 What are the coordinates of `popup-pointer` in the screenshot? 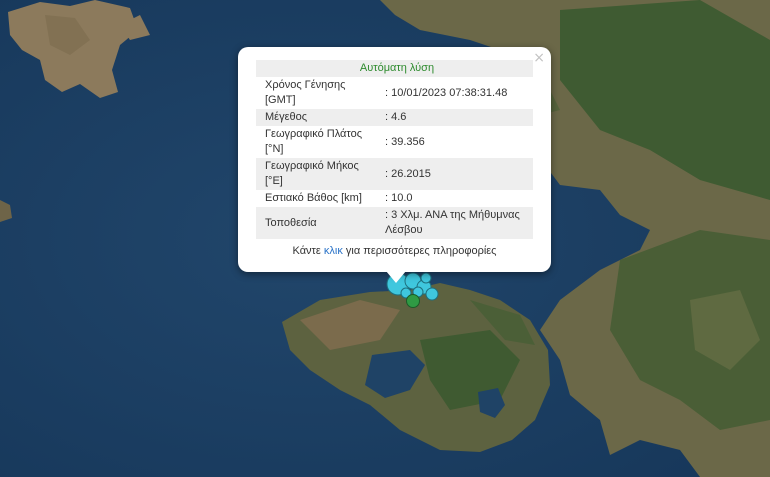 It's located at (396, 277).